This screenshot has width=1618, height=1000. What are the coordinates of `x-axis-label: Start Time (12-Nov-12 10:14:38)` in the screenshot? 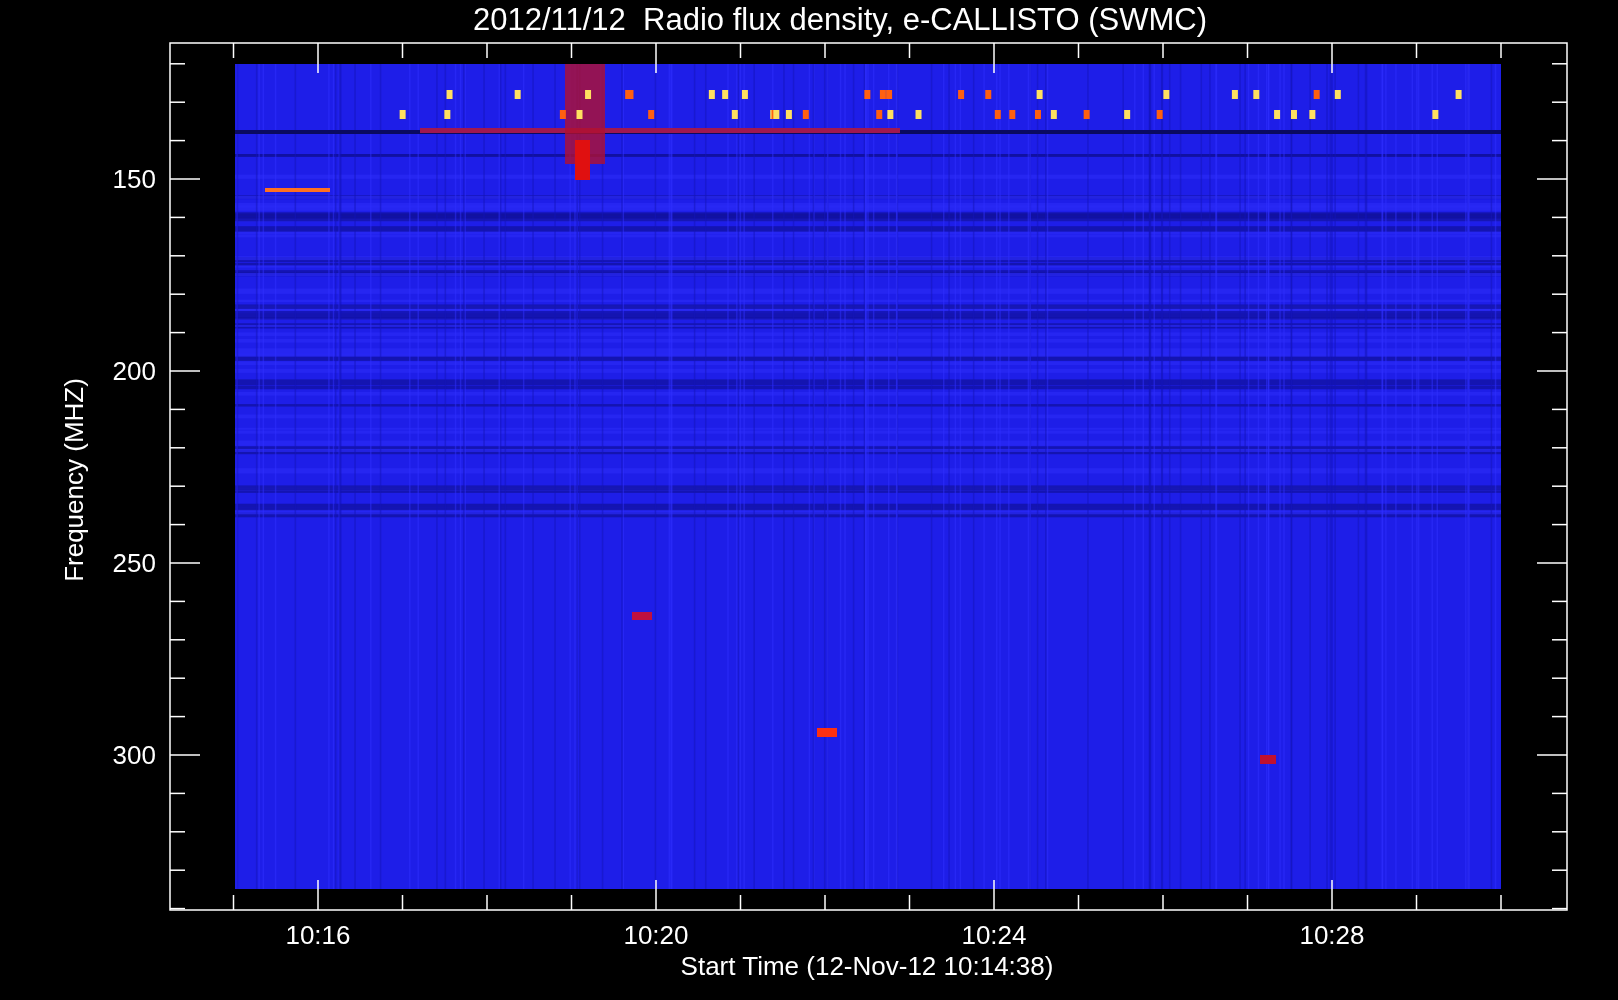 It's located at (867, 966).